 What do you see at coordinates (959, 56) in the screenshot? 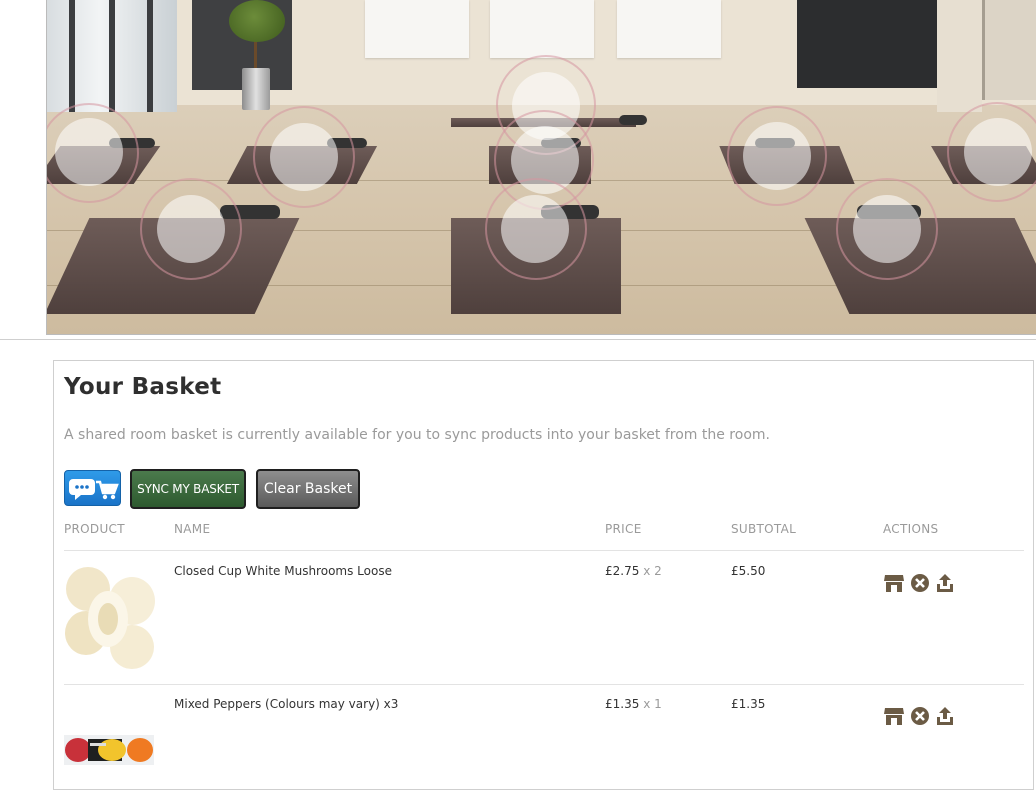
I see `room-pillar` at bounding box center [959, 56].